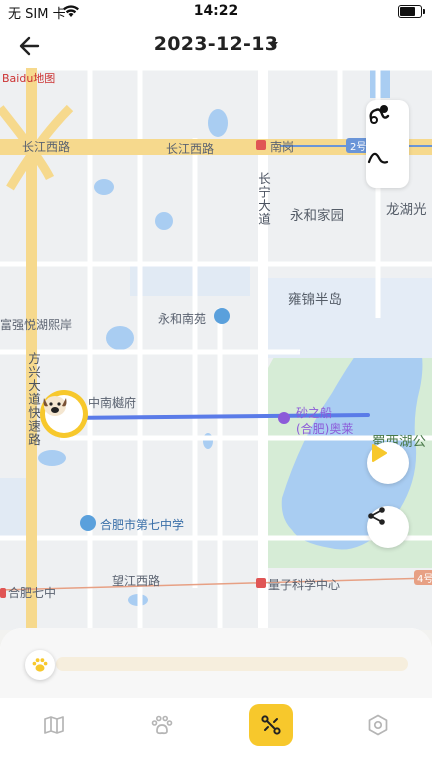  I want to click on top-bar: 2023-12-13, so click(216, 46).